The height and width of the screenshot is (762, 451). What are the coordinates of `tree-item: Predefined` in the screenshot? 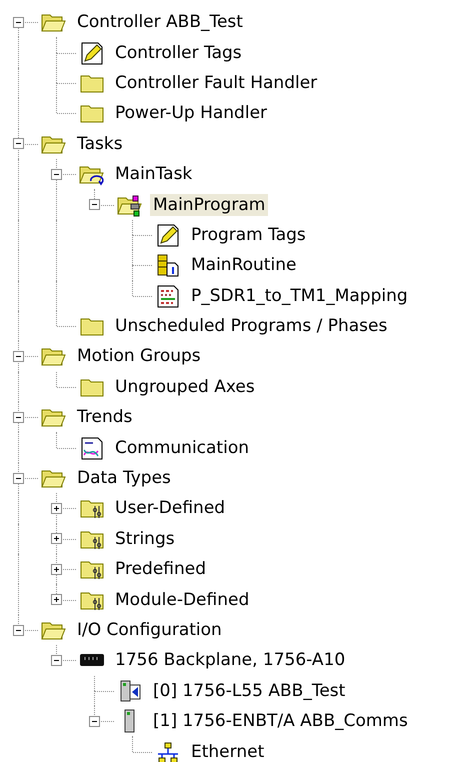 It's located at (161, 569).